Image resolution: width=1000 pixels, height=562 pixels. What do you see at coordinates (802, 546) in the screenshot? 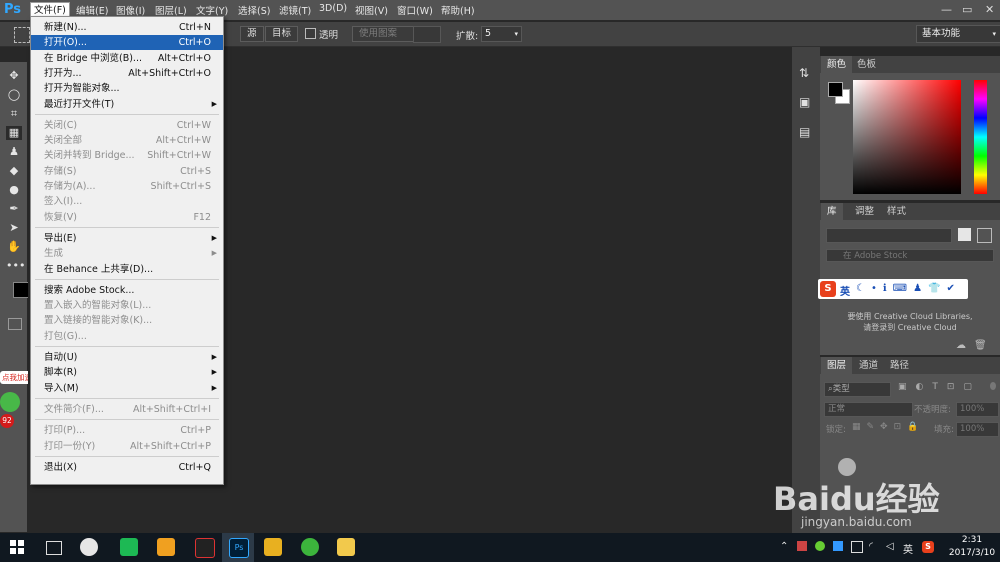
I see `tray-app-icon` at bounding box center [802, 546].